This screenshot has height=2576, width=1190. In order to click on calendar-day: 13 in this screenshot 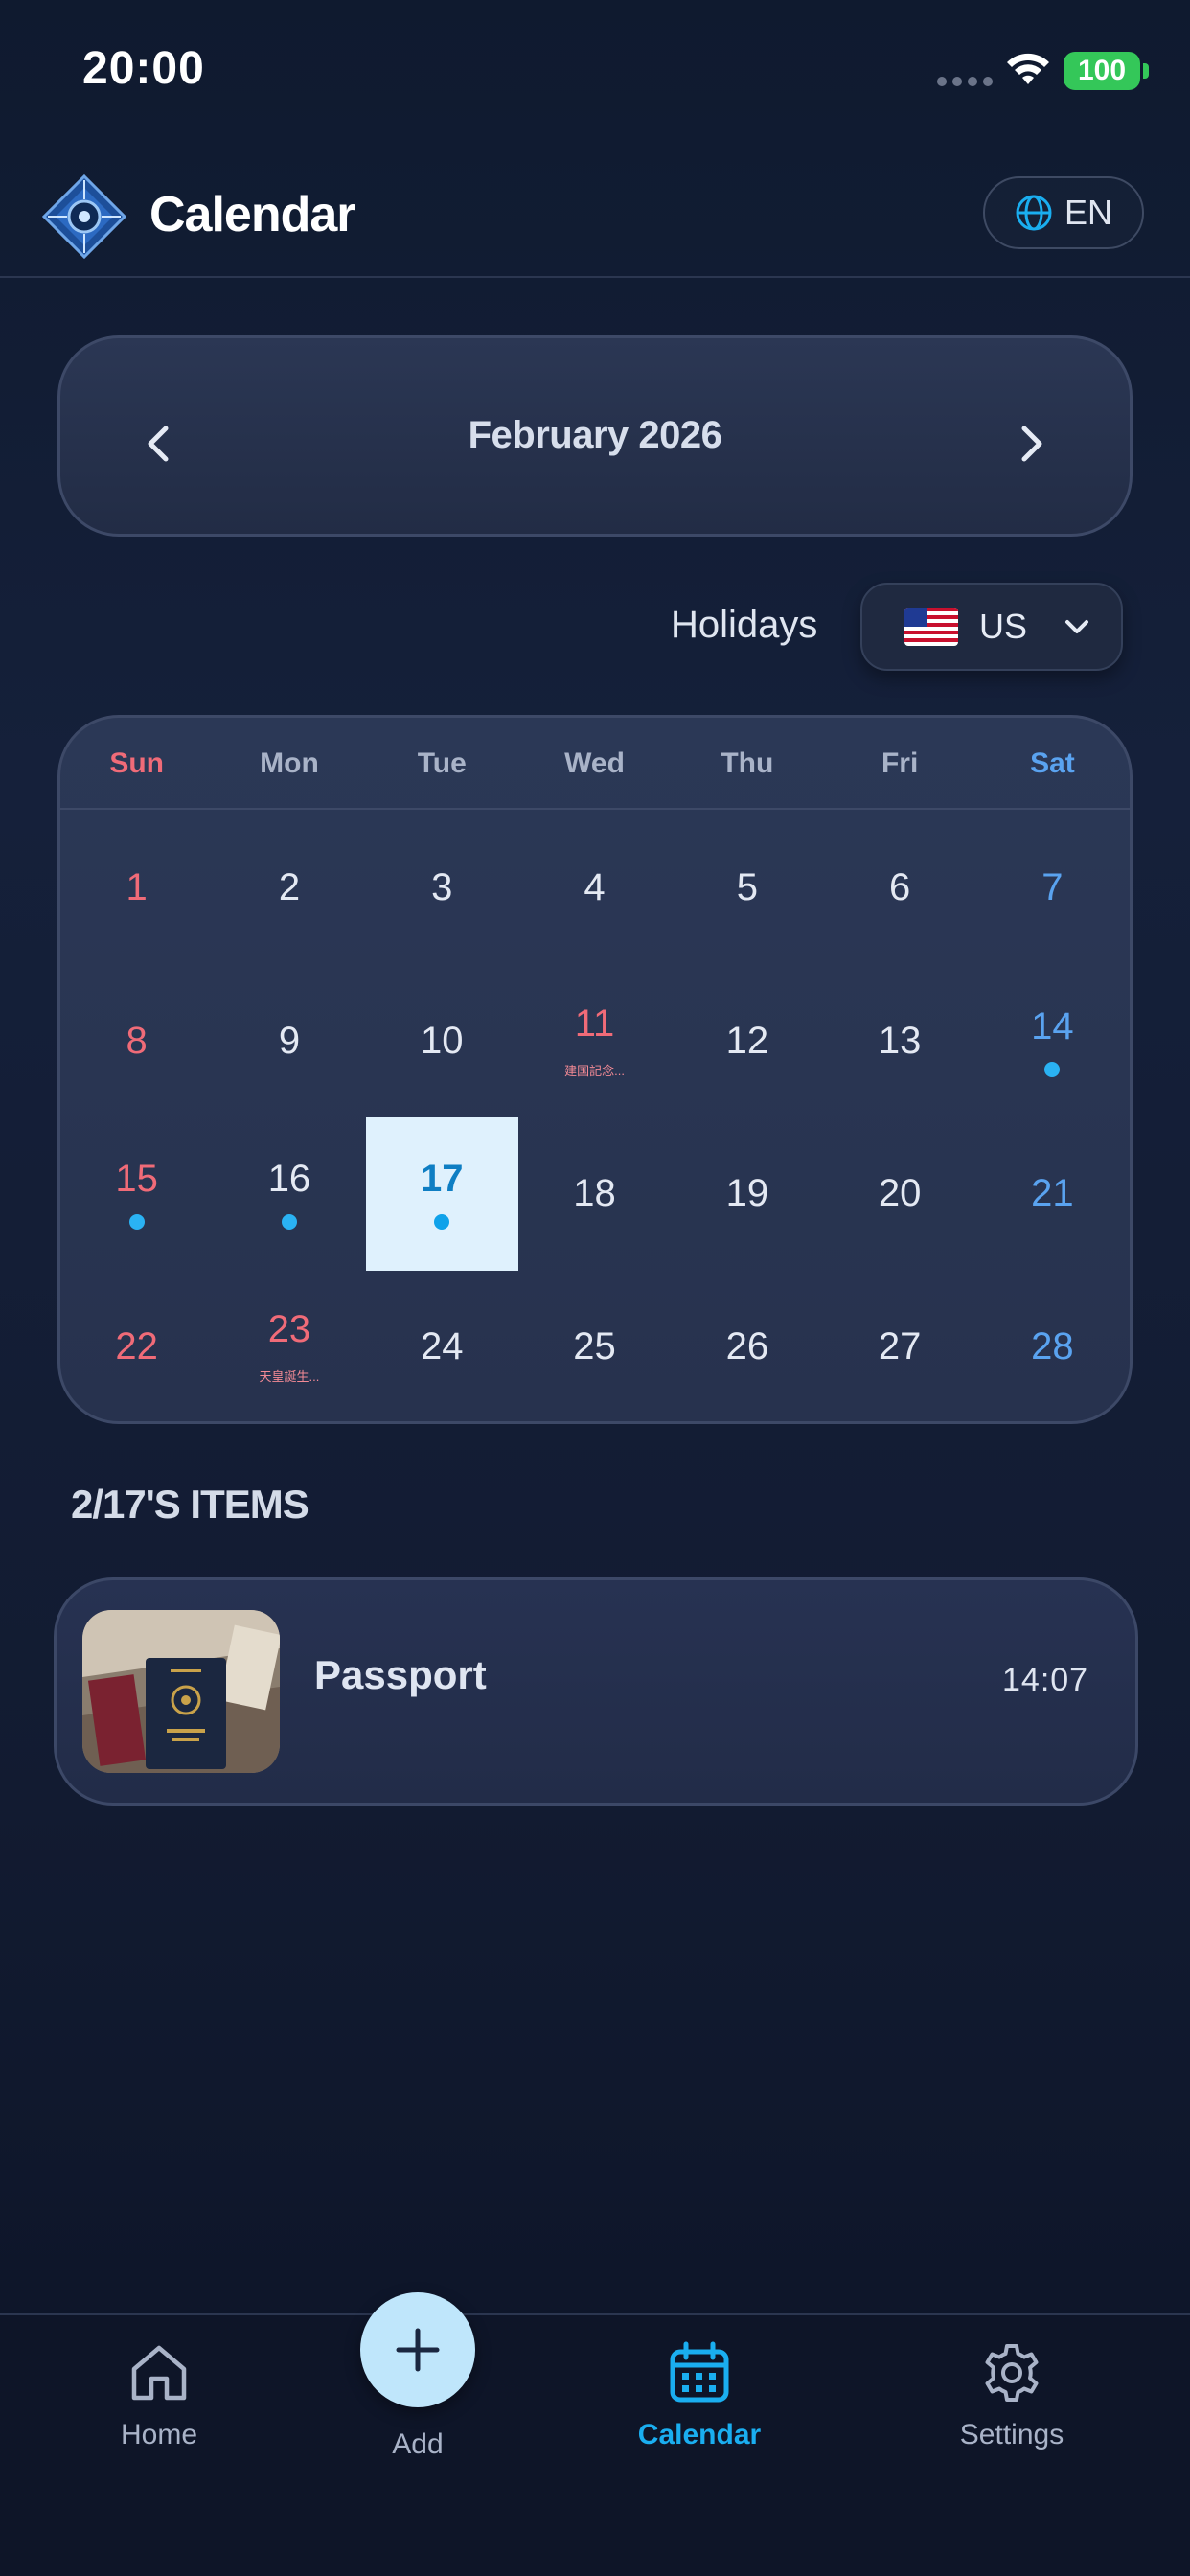, I will do `click(899, 1041)`.